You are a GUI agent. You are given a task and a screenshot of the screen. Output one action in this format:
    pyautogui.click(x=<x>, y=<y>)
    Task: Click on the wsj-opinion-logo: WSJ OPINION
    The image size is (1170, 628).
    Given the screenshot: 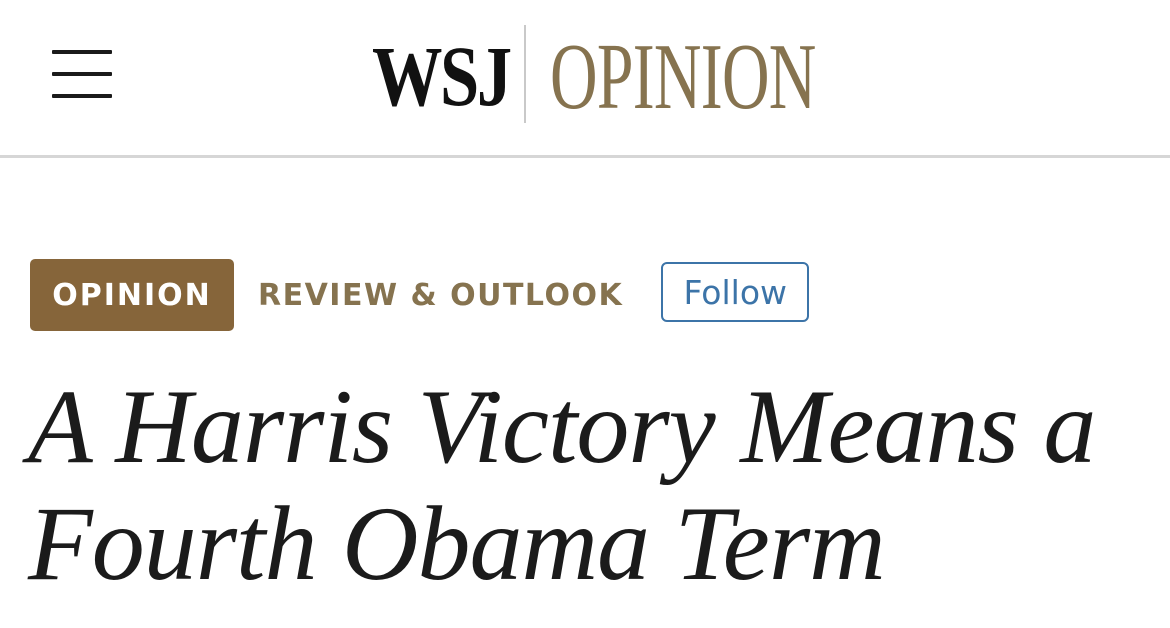 What is the action you would take?
    pyautogui.click(x=650, y=74)
    